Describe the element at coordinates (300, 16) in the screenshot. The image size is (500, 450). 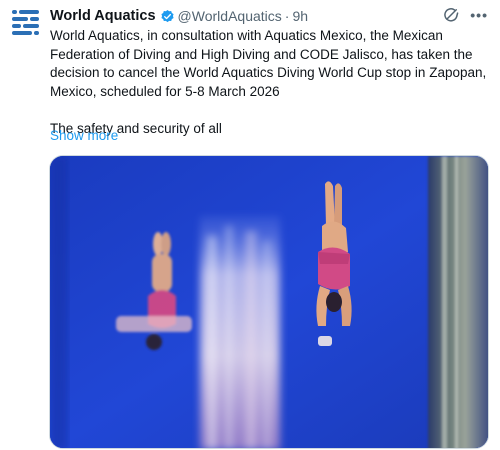
I see `post-time: 9h` at that location.